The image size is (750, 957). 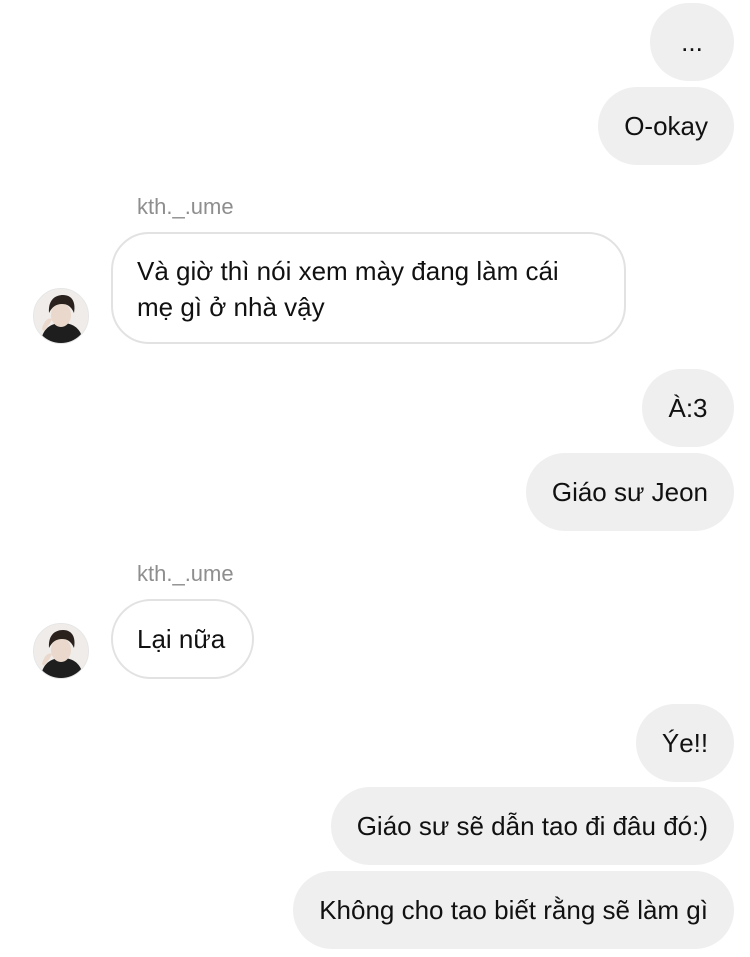 I want to click on outgoing-message: À:3, so click(x=688, y=408).